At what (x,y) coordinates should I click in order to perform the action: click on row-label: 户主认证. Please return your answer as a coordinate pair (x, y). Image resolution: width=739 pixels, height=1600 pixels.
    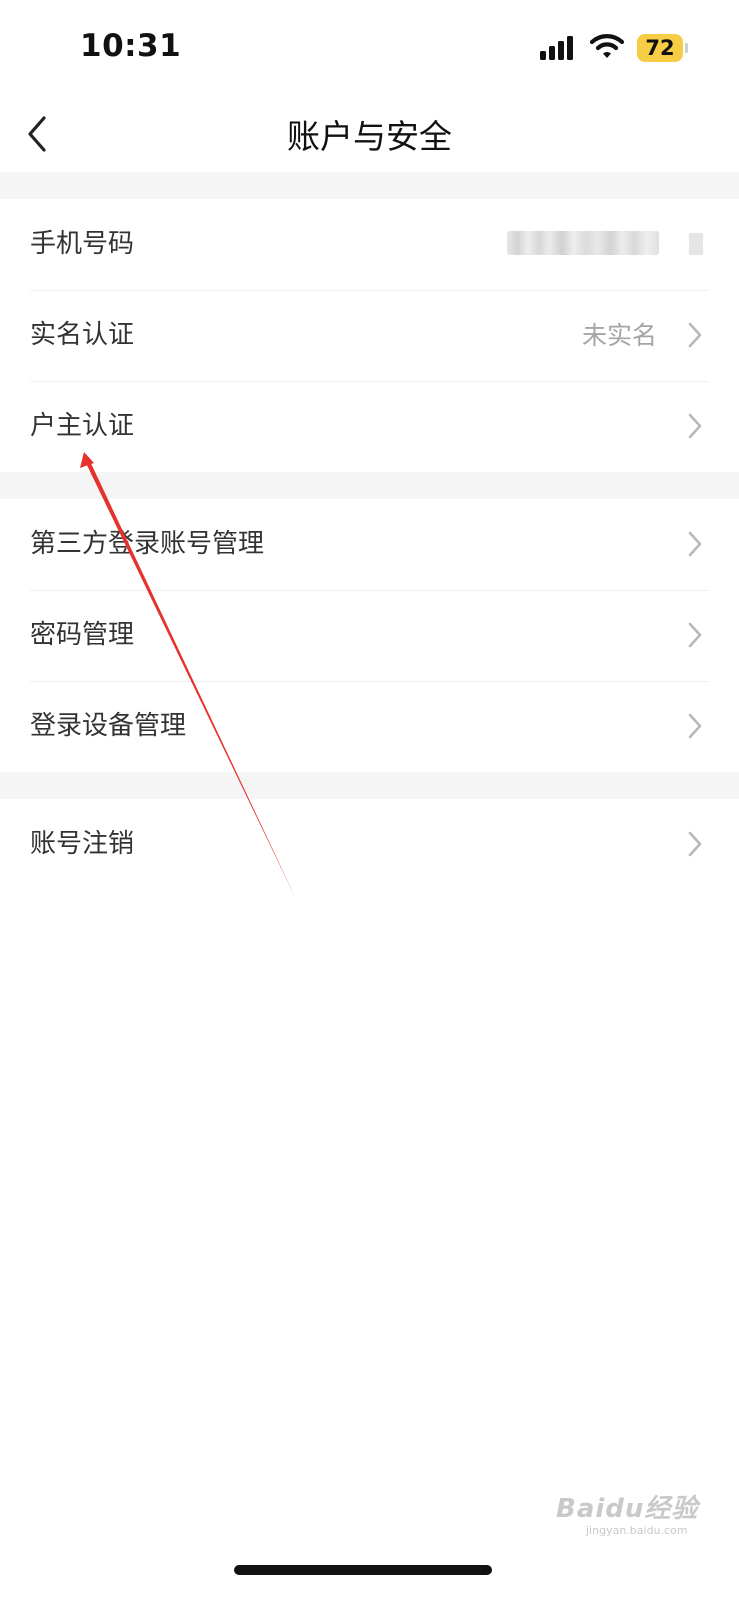
    Looking at the image, I should click on (82, 426).